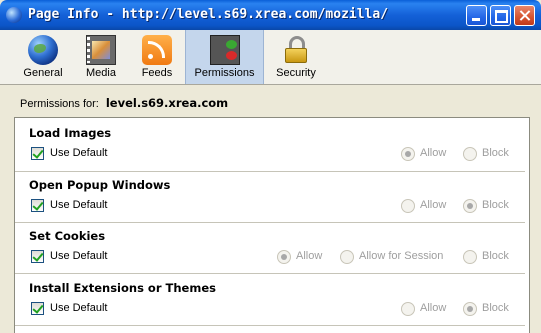  What do you see at coordinates (43, 50) in the screenshot?
I see `globe-icon` at bounding box center [43, 50].